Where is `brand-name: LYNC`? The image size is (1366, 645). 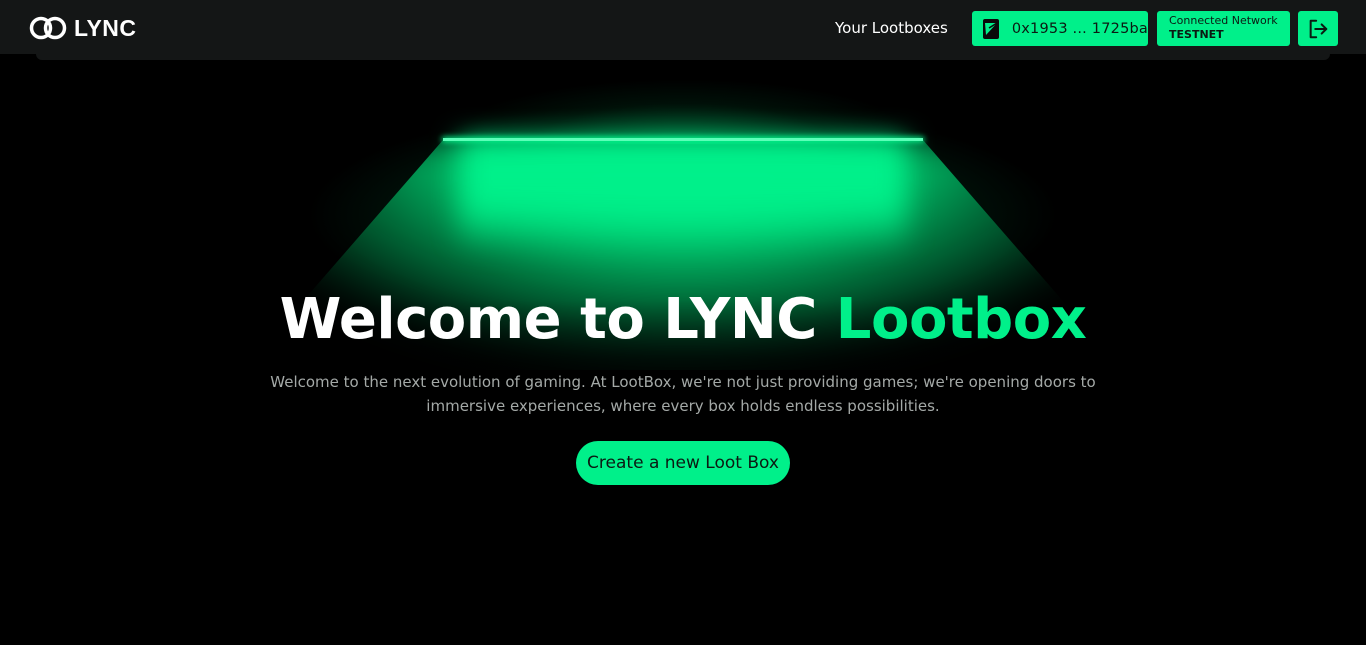 brand-name: LYNC is located at coordinates (105, 27).